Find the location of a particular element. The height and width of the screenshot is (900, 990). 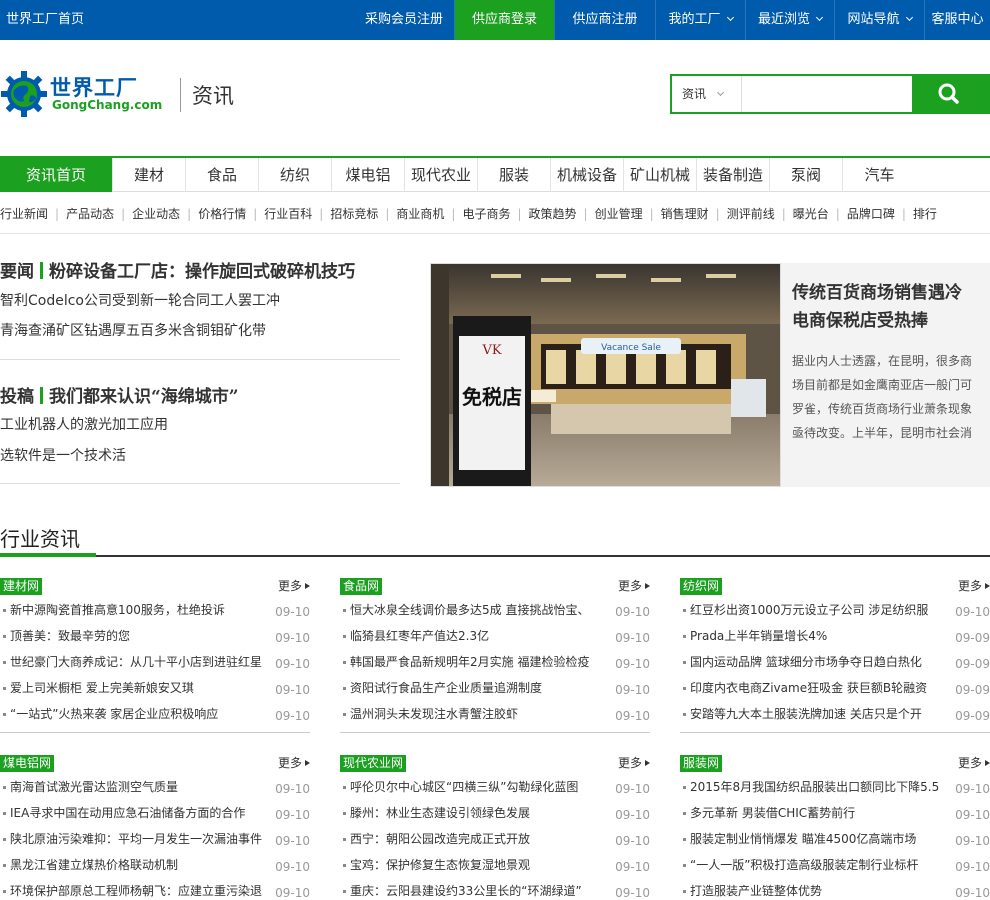

subnav-item: 企业动态 is located at coordinates (156, 214).